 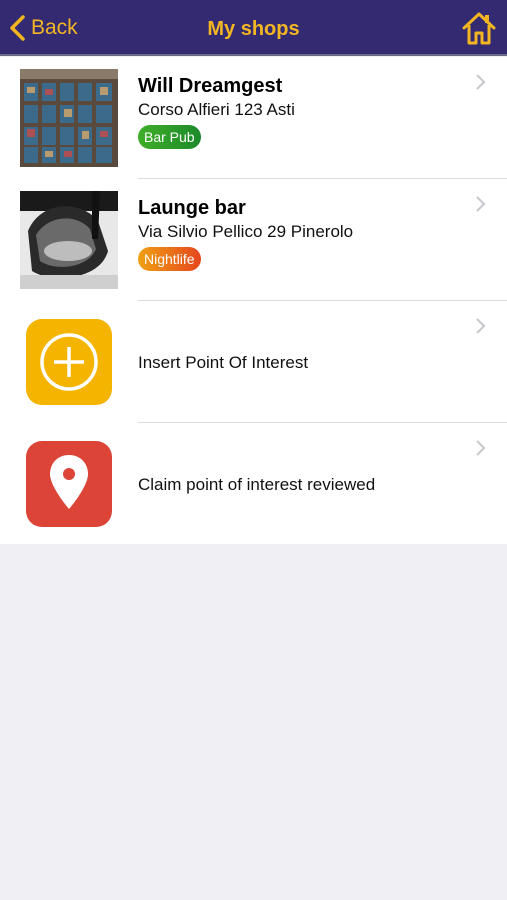 What do you see at coordinates (216, 109) in the screenshot?
I see `shop-address: Corso Alfieri 123 Asti` at bounding box center [216, 109].